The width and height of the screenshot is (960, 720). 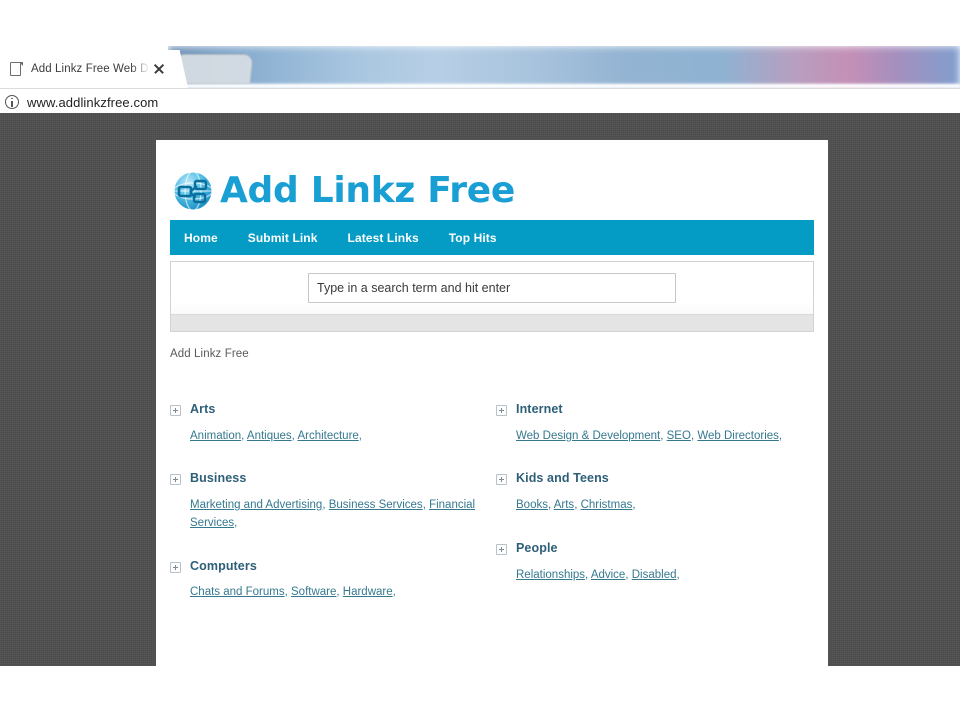 What do you see at coordinates (93, 102) in the screenshot?
I see `url-text: www.addlinkzfree.com` at bounding box center [93, 102].